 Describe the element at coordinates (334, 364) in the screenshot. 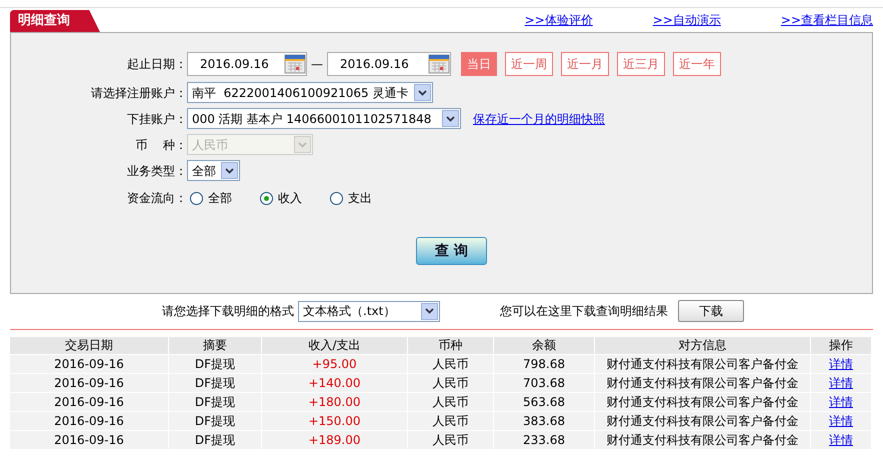

I see `table-cell: +95.00` at that location.